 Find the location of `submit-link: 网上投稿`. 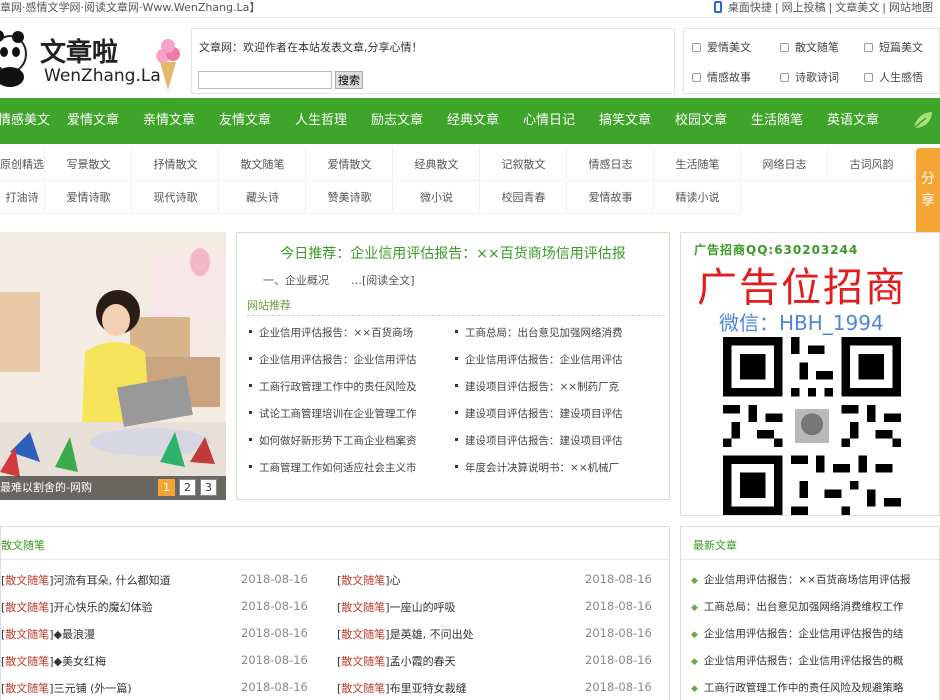

submit-link: 网上投稿 is located at coordinates (804, 7).